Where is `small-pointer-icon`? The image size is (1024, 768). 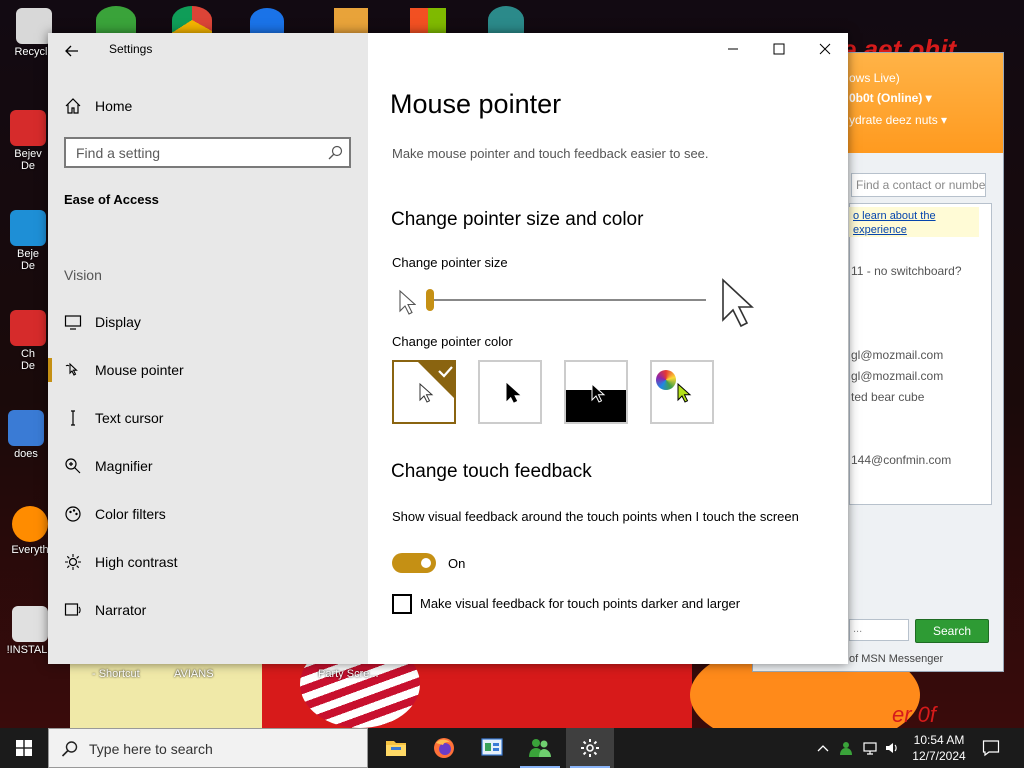 small-pointer-icon is located at coordinates (407, 302).